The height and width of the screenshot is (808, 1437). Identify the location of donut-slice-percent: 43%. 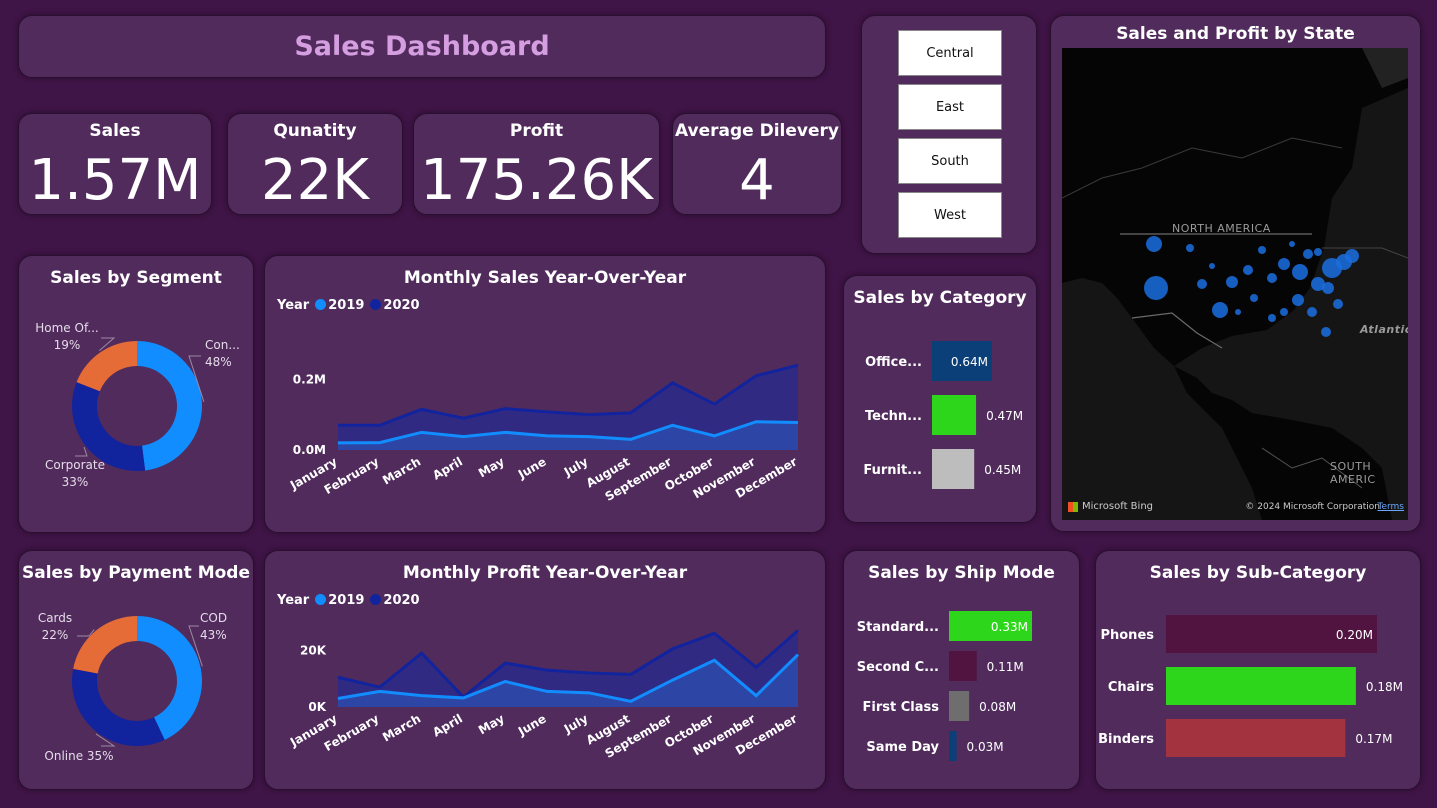
(213, 635).